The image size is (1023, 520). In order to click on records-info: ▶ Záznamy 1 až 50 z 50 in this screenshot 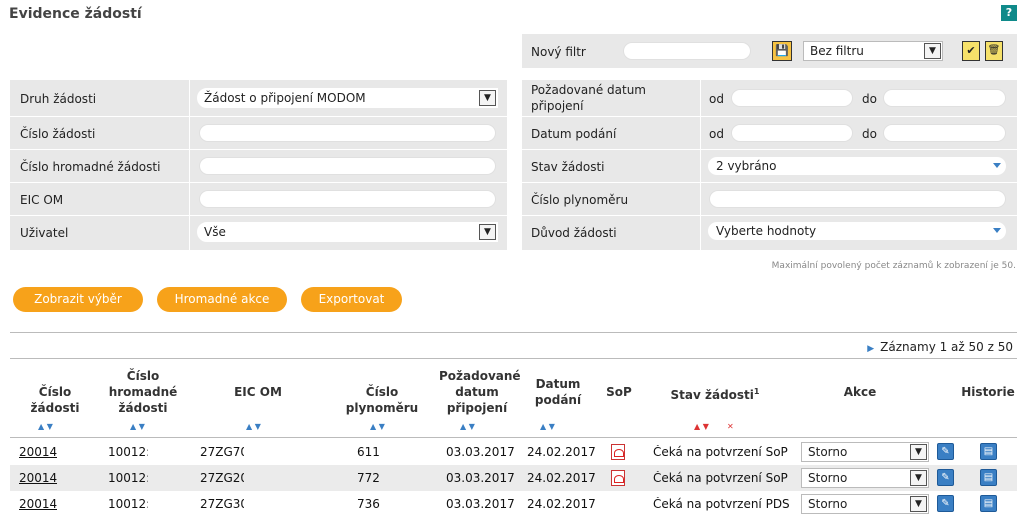, I will do `click(940, 347)`.